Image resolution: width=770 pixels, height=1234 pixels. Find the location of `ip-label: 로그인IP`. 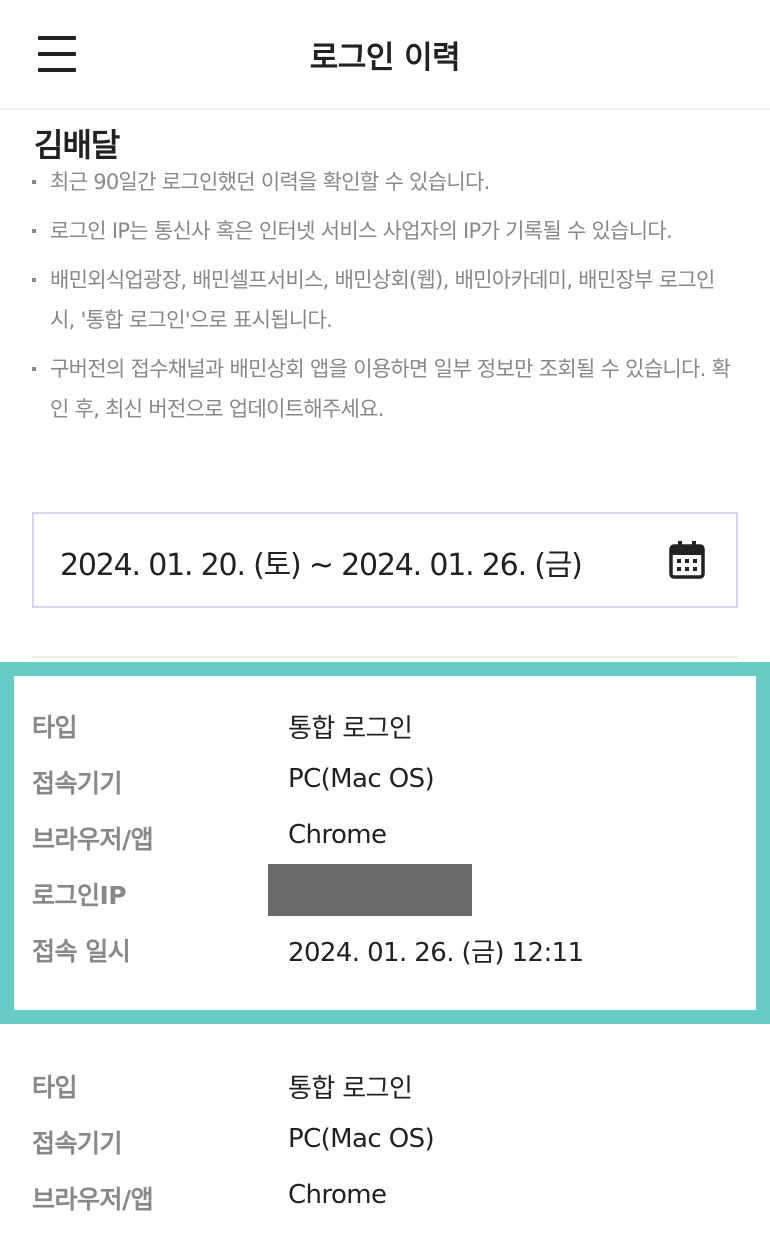

ip-label: 로그인IP is located at coordinates (79, 895).